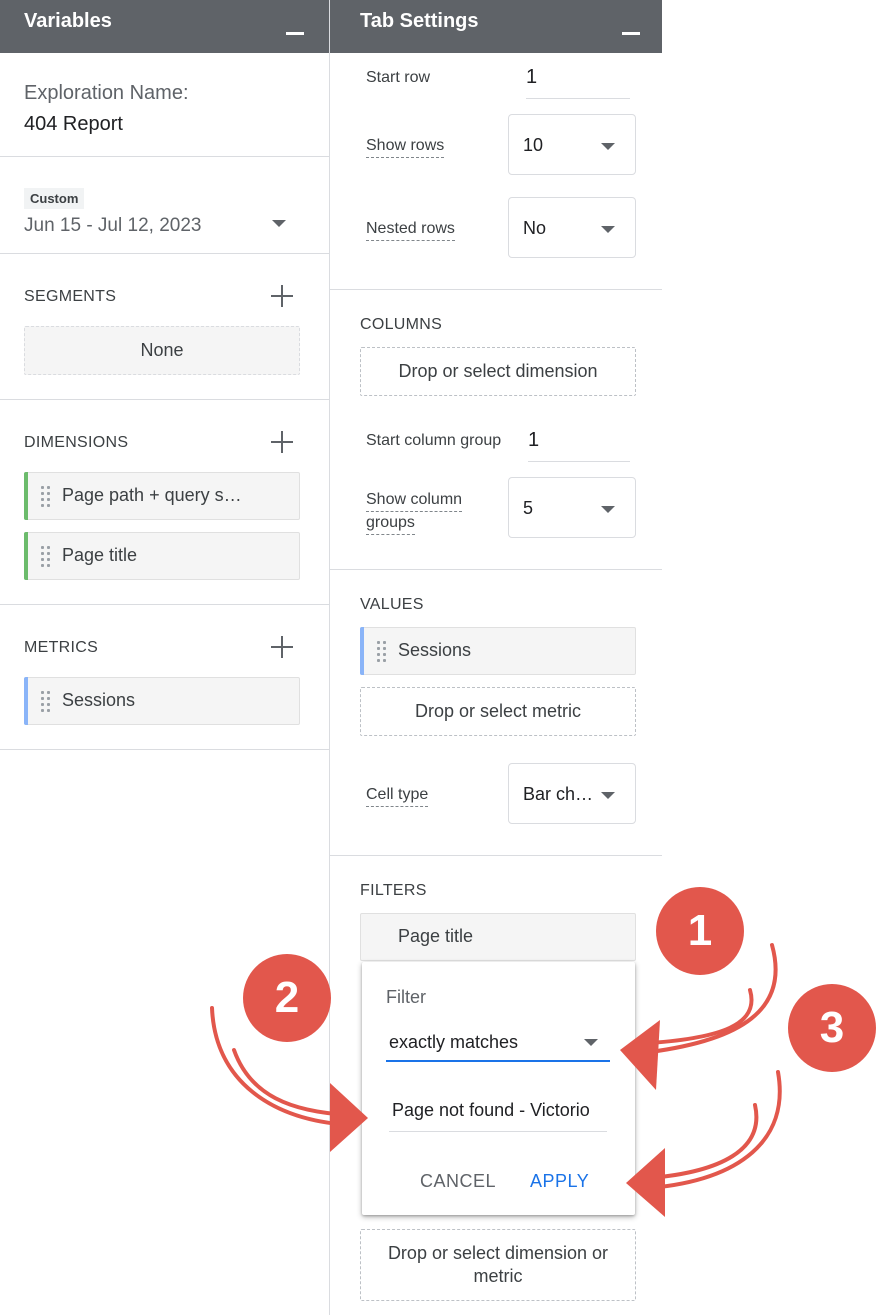 Image resolution: width=876 pixels, height=1315 pixels. I want to click on arrow-3-line-outer, so click(715, 1130).